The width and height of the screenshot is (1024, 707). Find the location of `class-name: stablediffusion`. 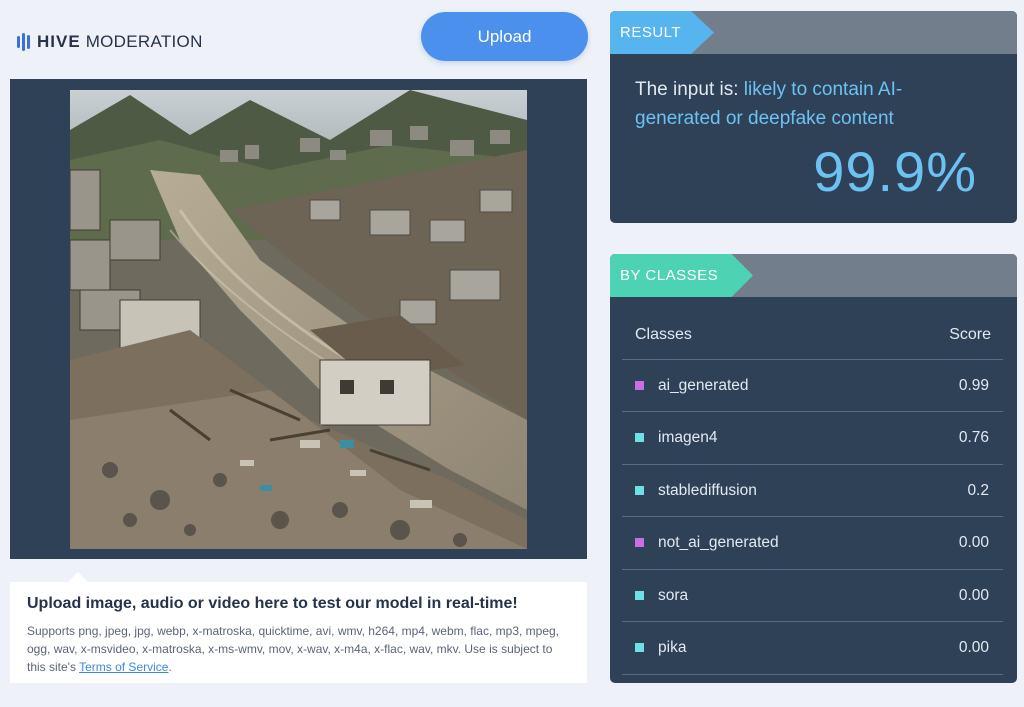

class-name: stablediffusion is located at coordinates (707, 490).